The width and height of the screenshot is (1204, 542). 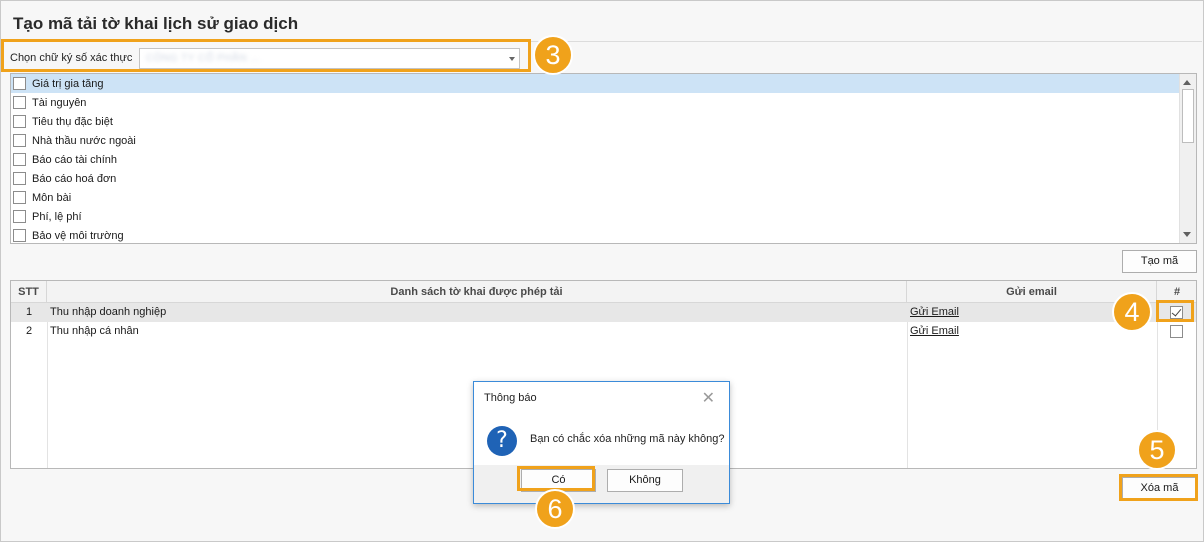 I want to click on dialog-footer, so click(x=601, y=484).